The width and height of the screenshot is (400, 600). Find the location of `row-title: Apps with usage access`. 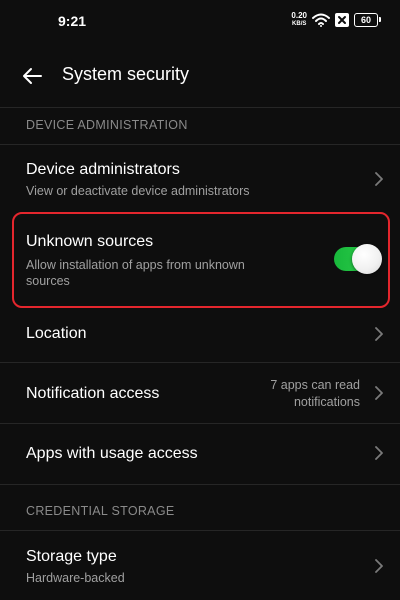

row-title: Apps with usage access is located at coordinates (112, 453).